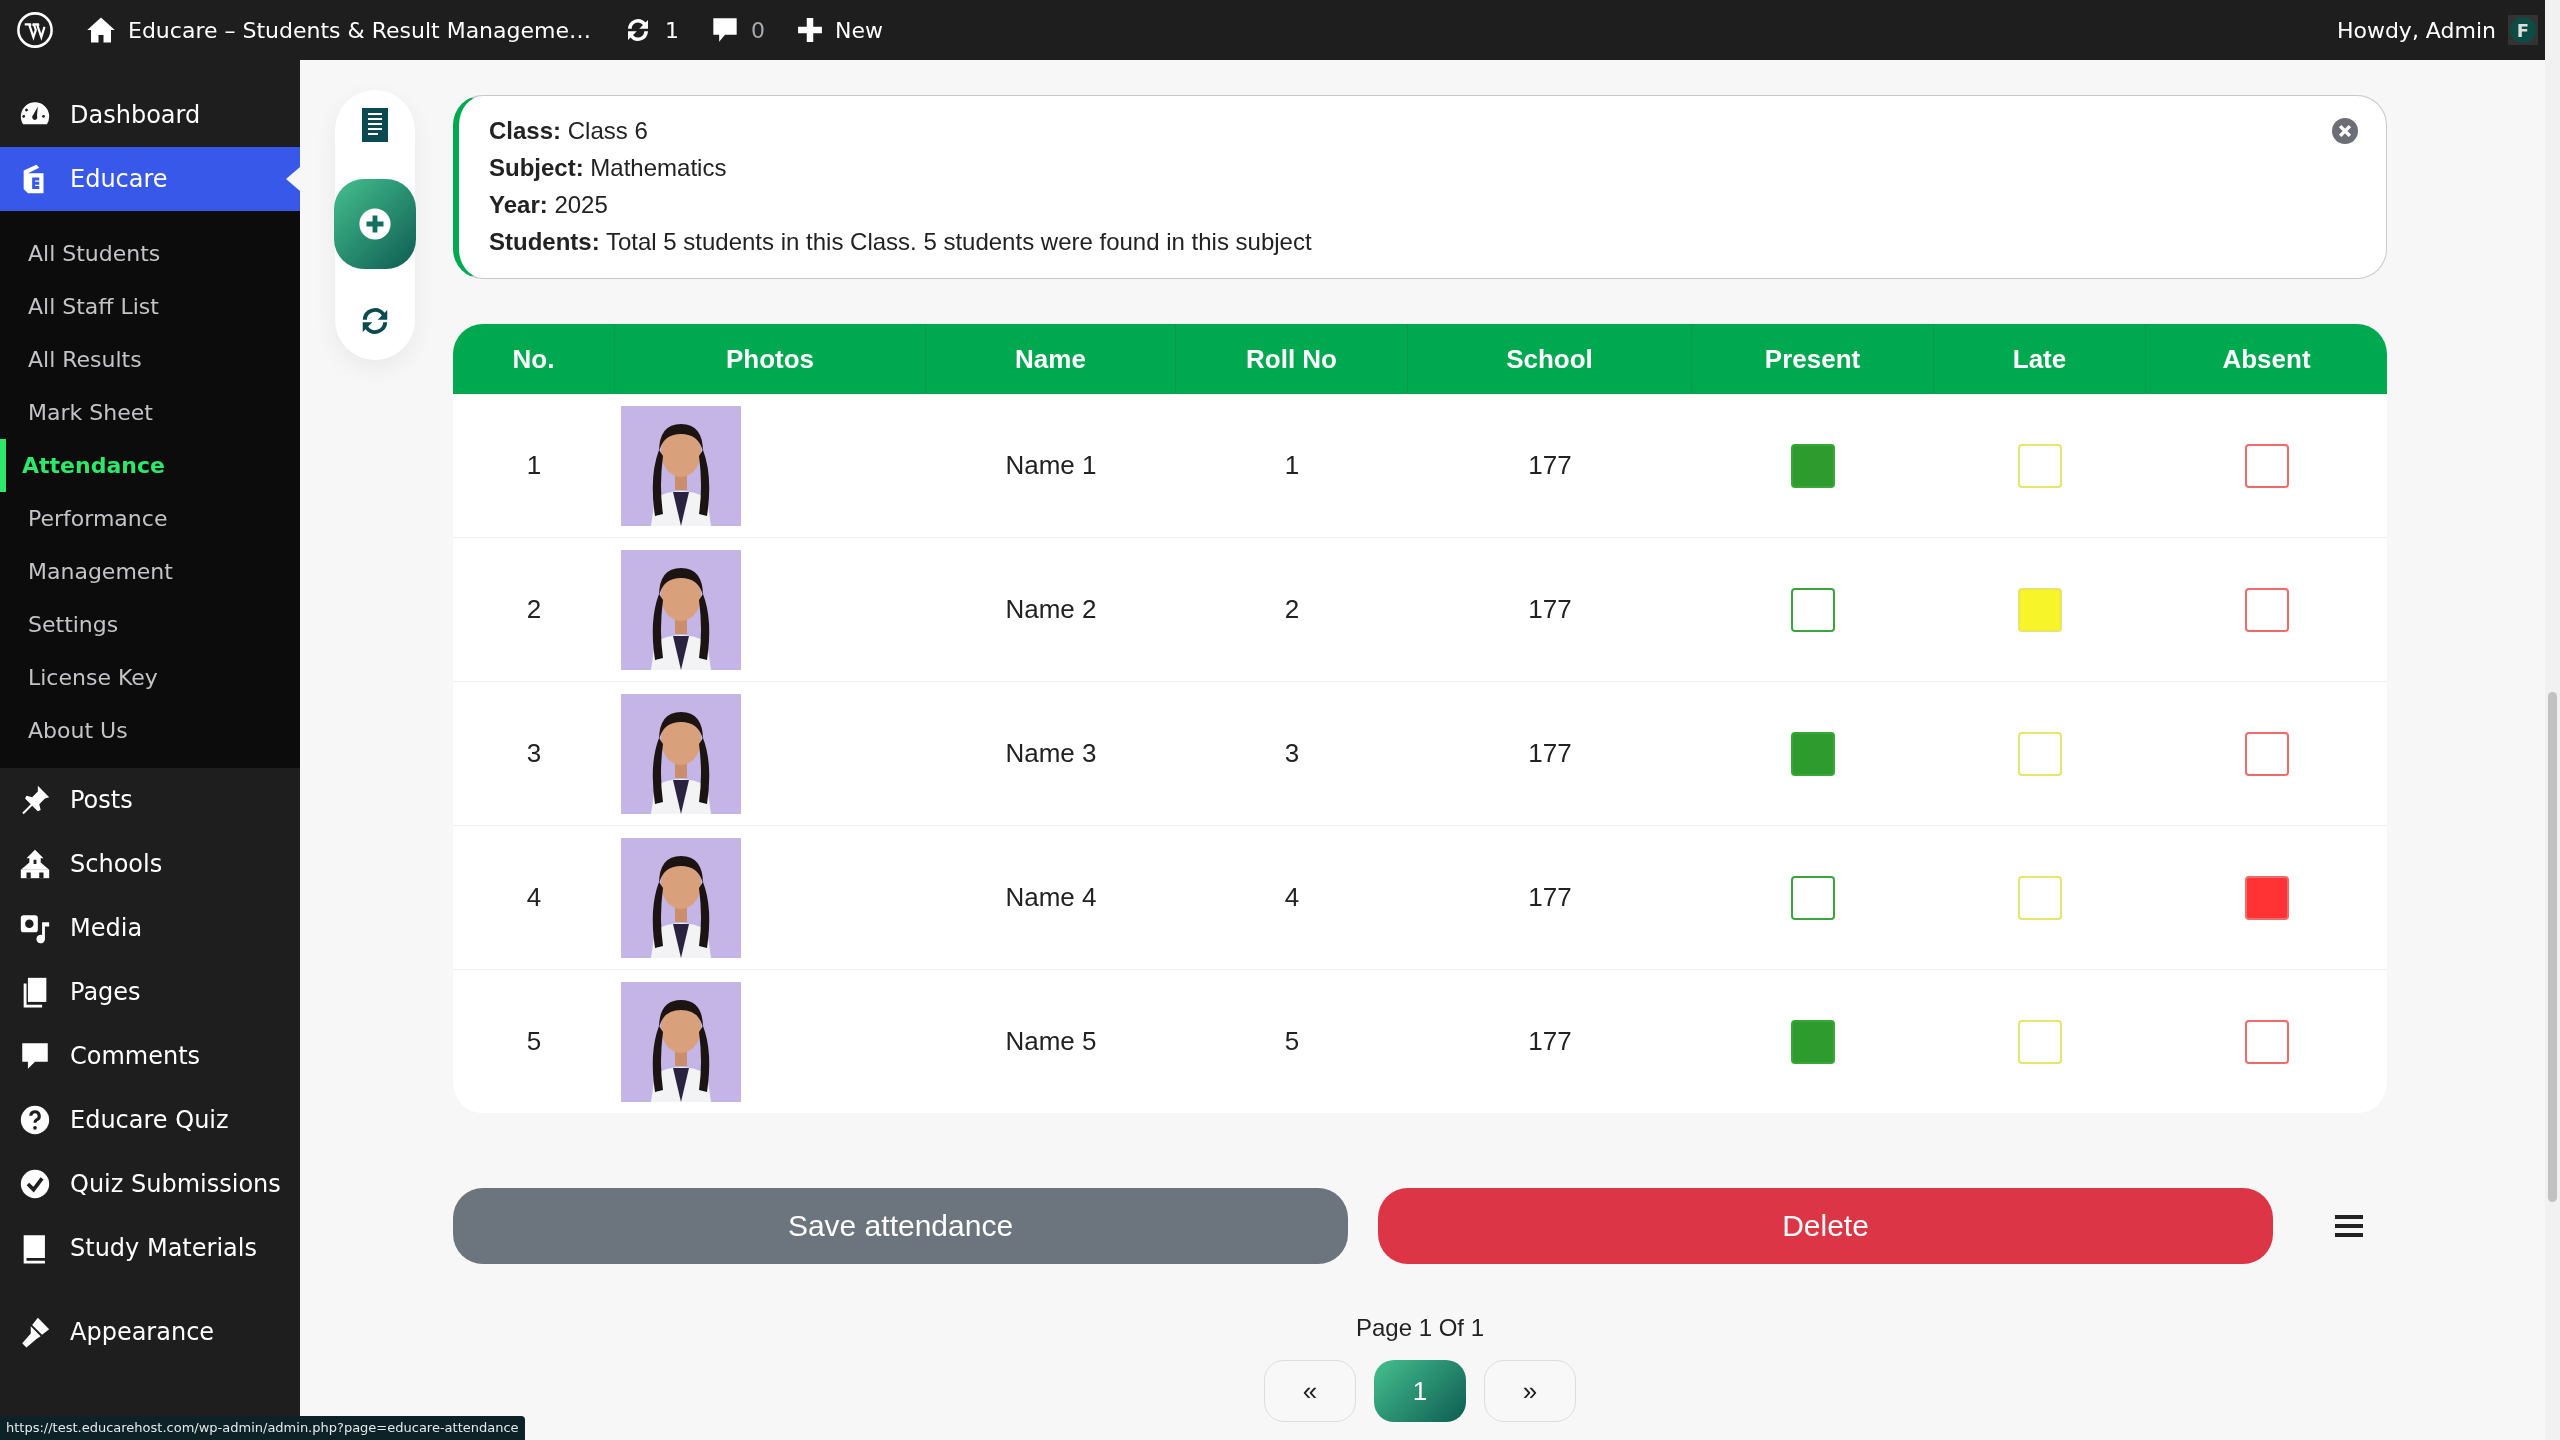 Image resolution: width=2560 pixels, height=1440 pixels. I want to click on document-icon, so click(375, 125).